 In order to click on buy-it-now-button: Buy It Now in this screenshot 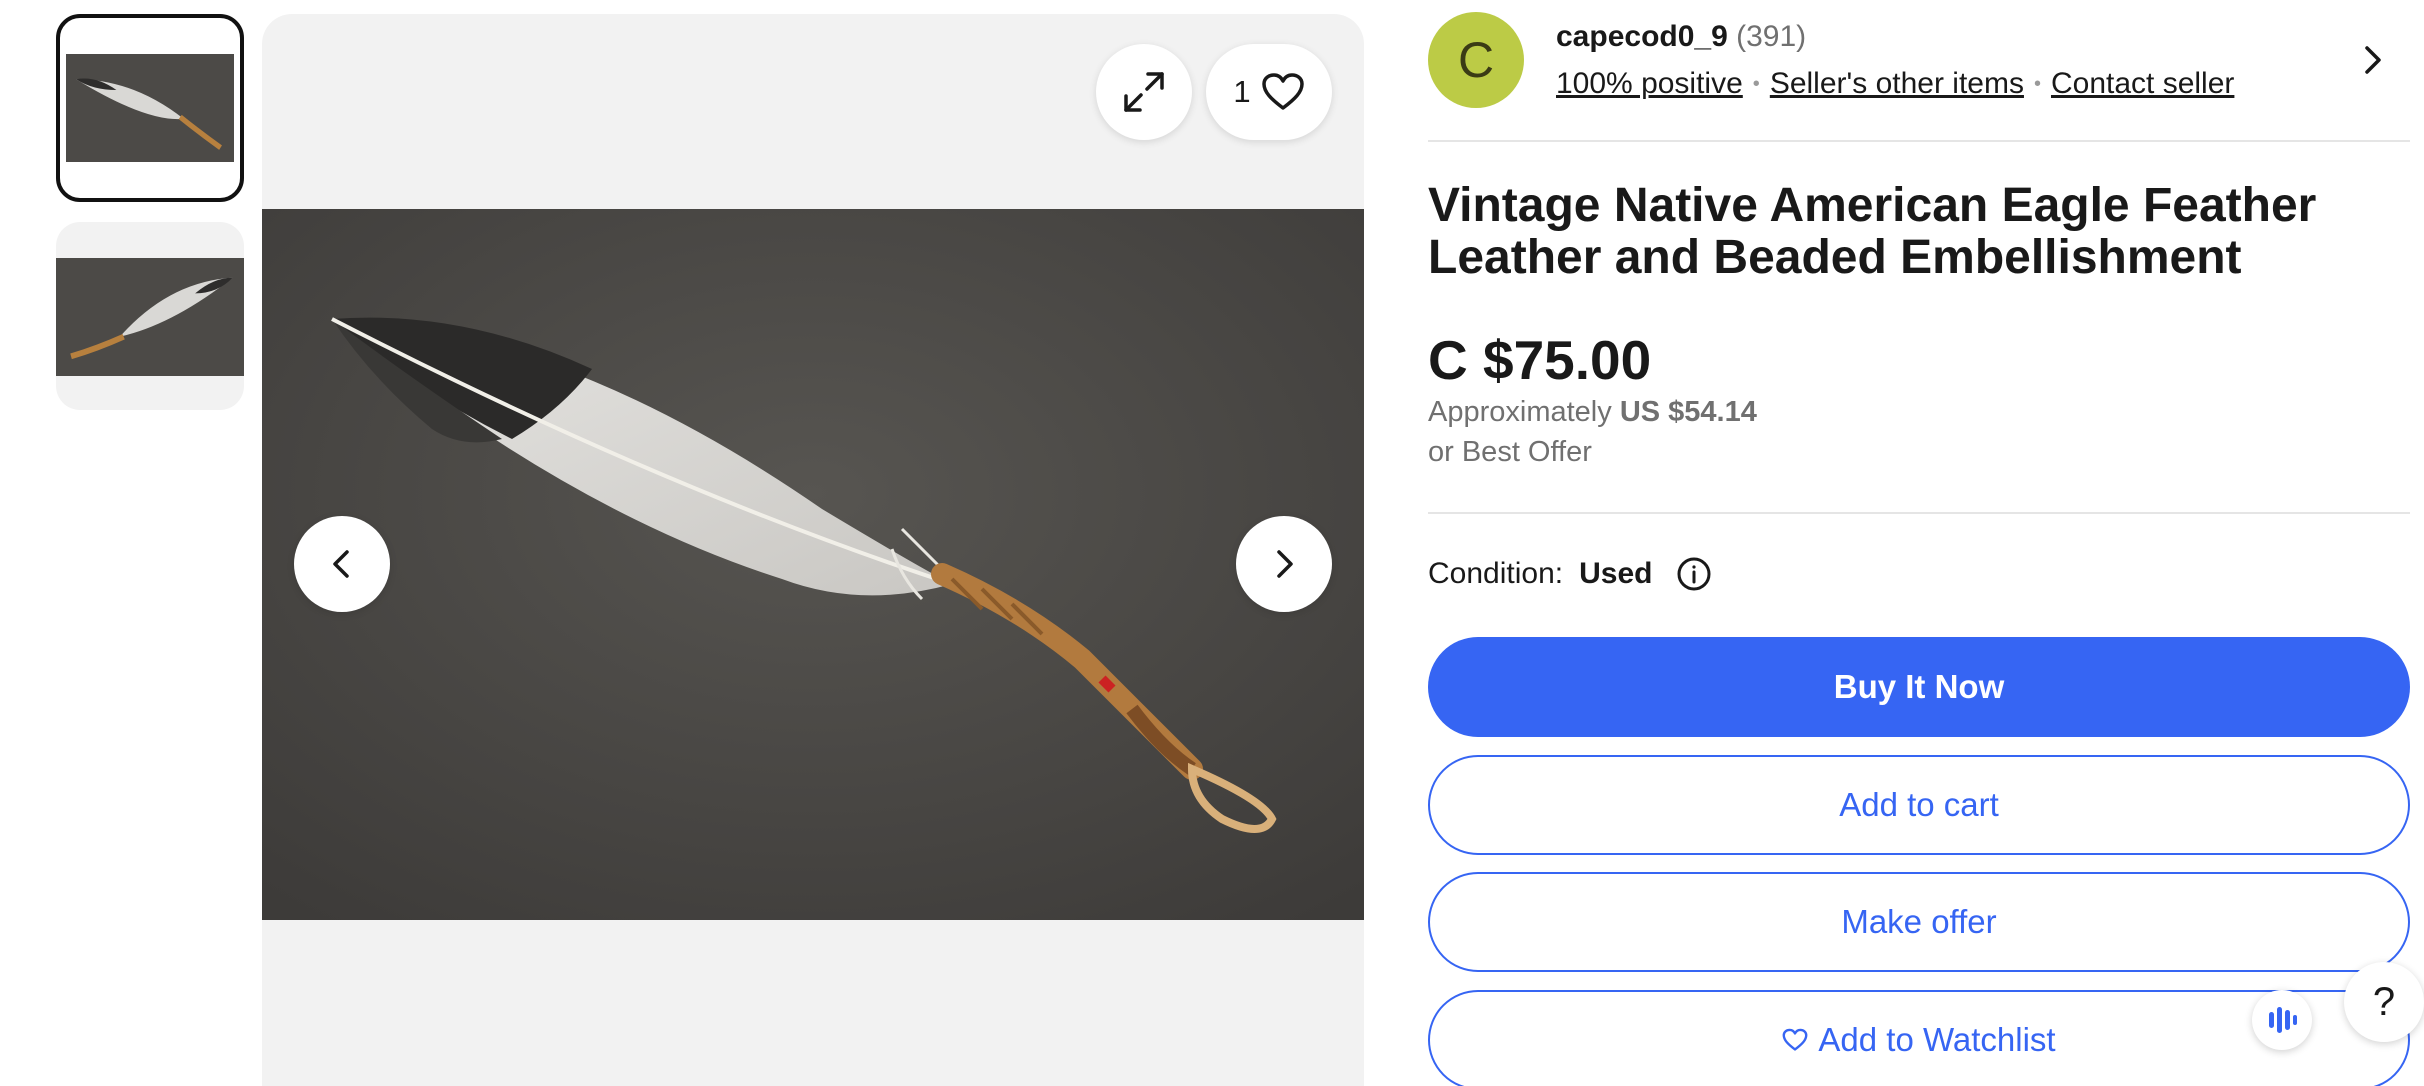, I will do `click(1919, 687)`.